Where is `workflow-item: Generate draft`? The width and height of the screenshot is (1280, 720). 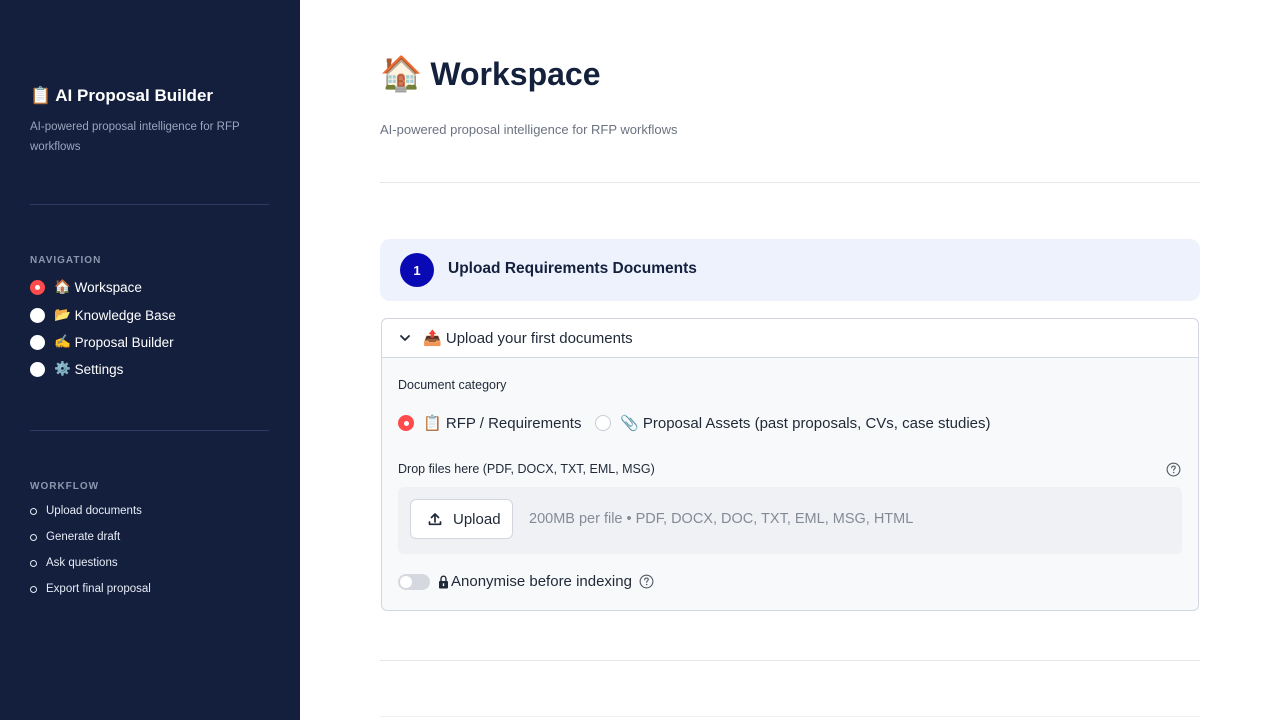 workflow-item: Generate draft is located at coordinates (75, 537).